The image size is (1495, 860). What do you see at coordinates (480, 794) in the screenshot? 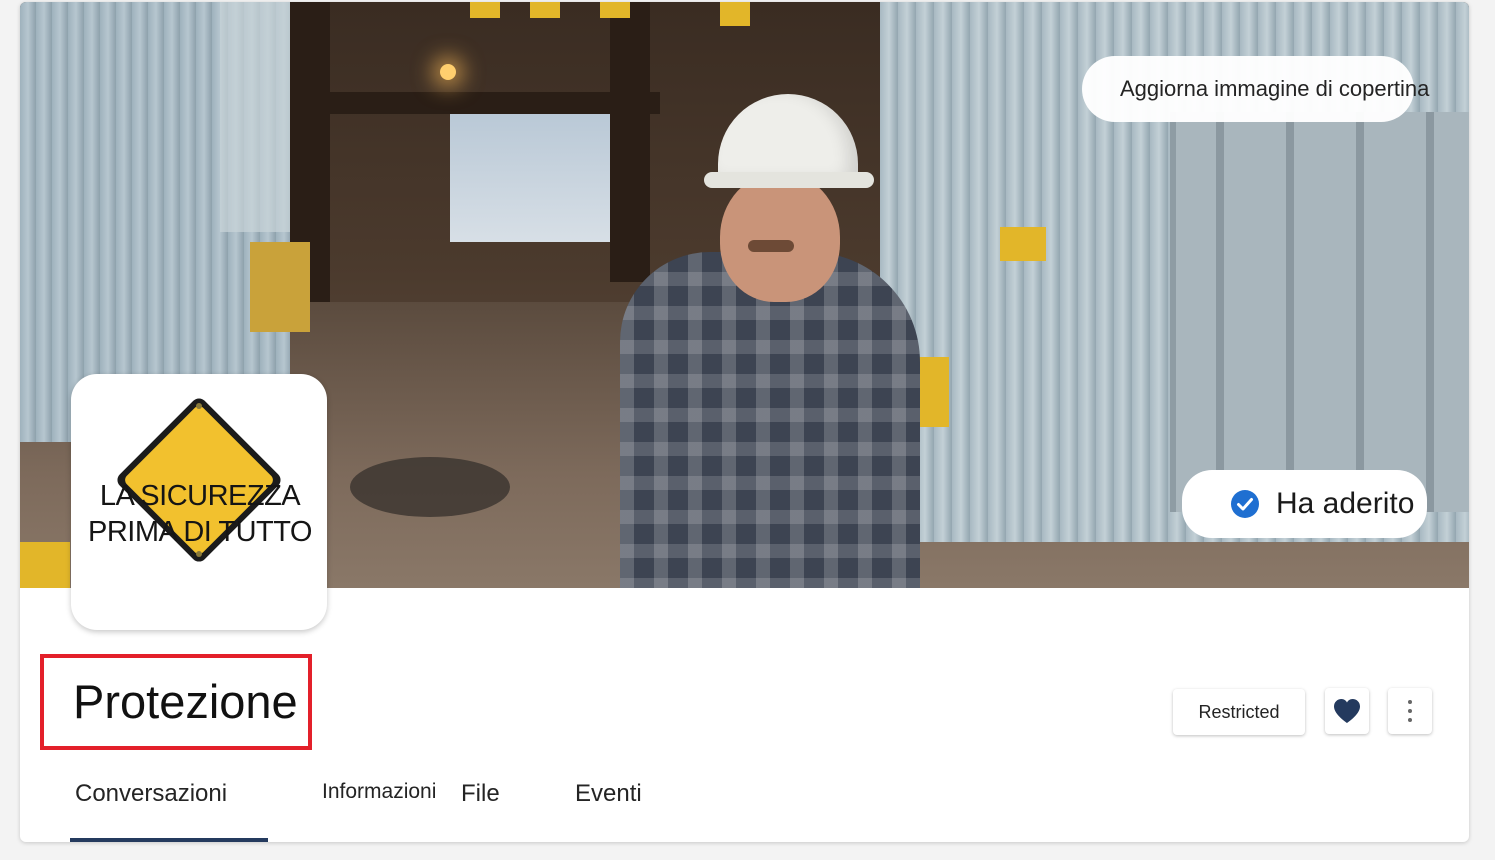
I see `tab-file: File` at bounding box center [480, 794].